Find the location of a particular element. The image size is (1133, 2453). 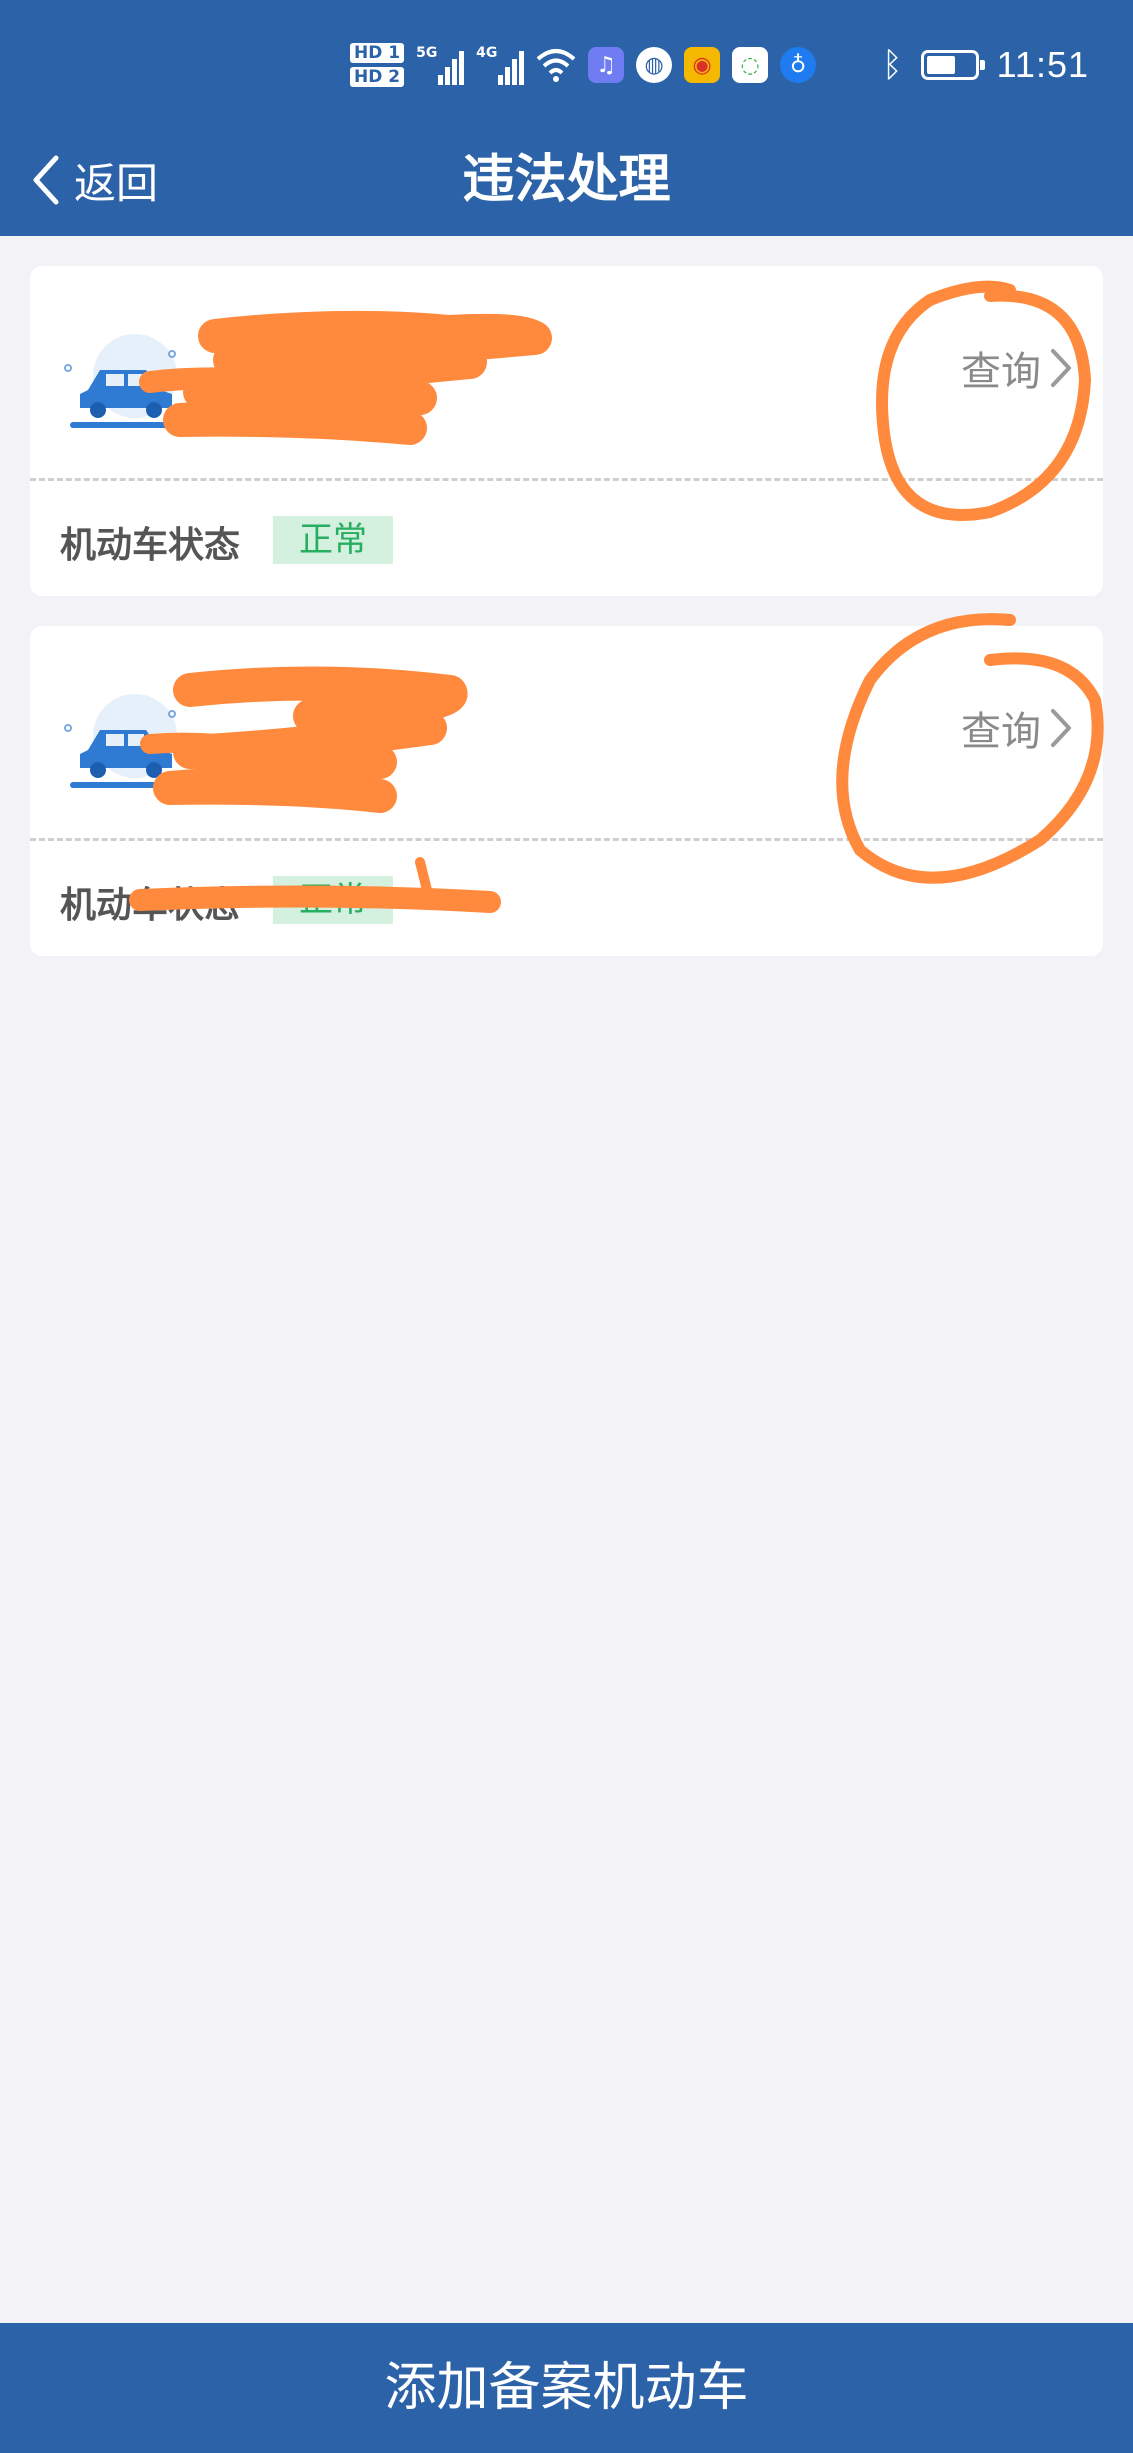

status-icons: HD 1 HD 2 5G 4G ♫ ◍ ◉ ◌ ♁ is located at coordinates (583, 65).